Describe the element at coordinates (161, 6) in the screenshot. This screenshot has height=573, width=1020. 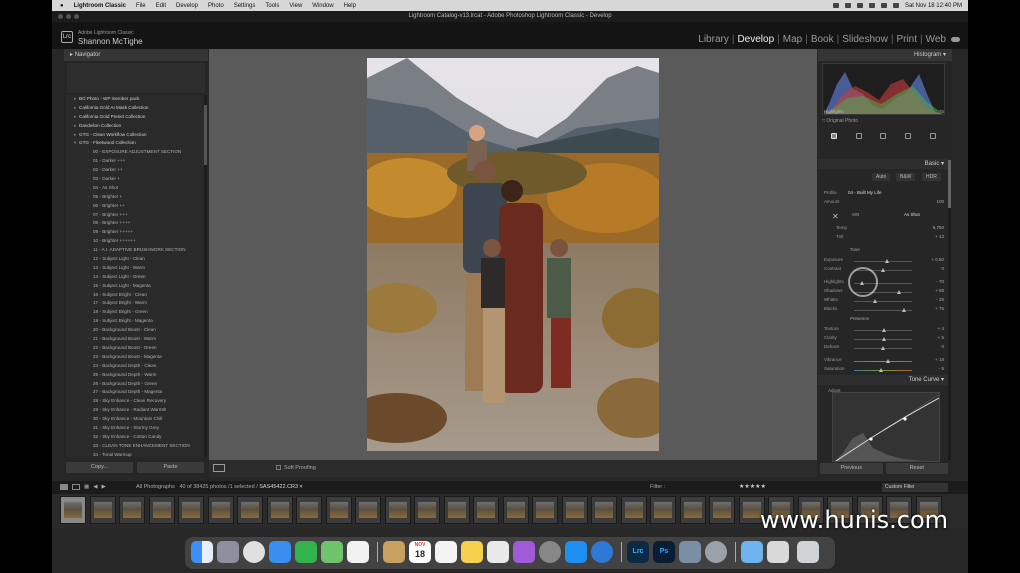
I see `menu-edit: Edit` at that location.